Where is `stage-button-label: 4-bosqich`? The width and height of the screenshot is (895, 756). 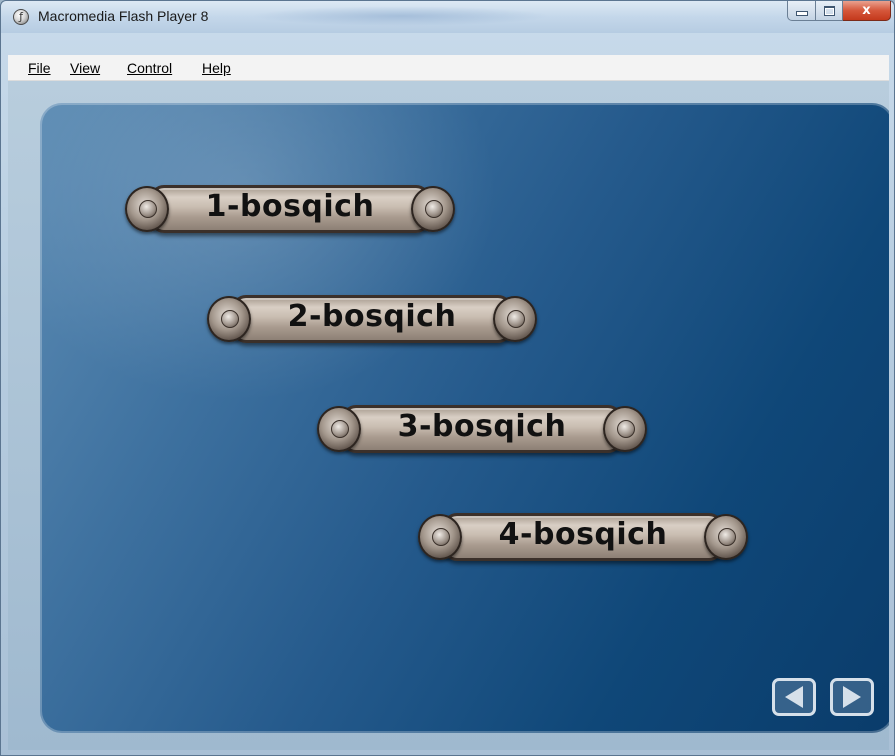 stage-button-label: 4-bosqich is located at coordinates (583, 534).